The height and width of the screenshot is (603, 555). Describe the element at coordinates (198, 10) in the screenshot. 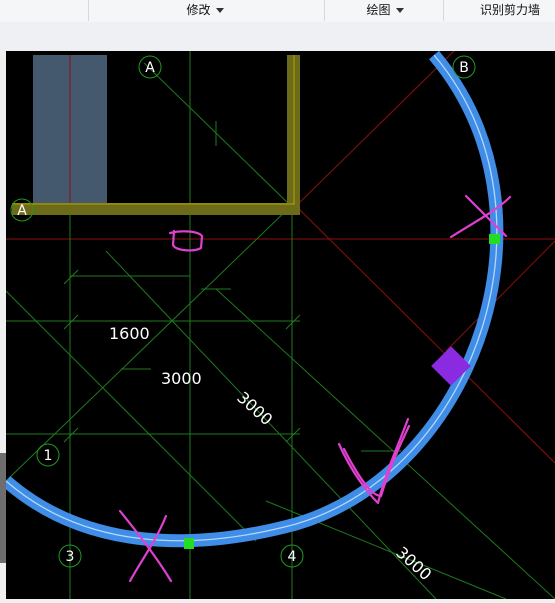

I see `modify-menu-label: 修改` at that location.